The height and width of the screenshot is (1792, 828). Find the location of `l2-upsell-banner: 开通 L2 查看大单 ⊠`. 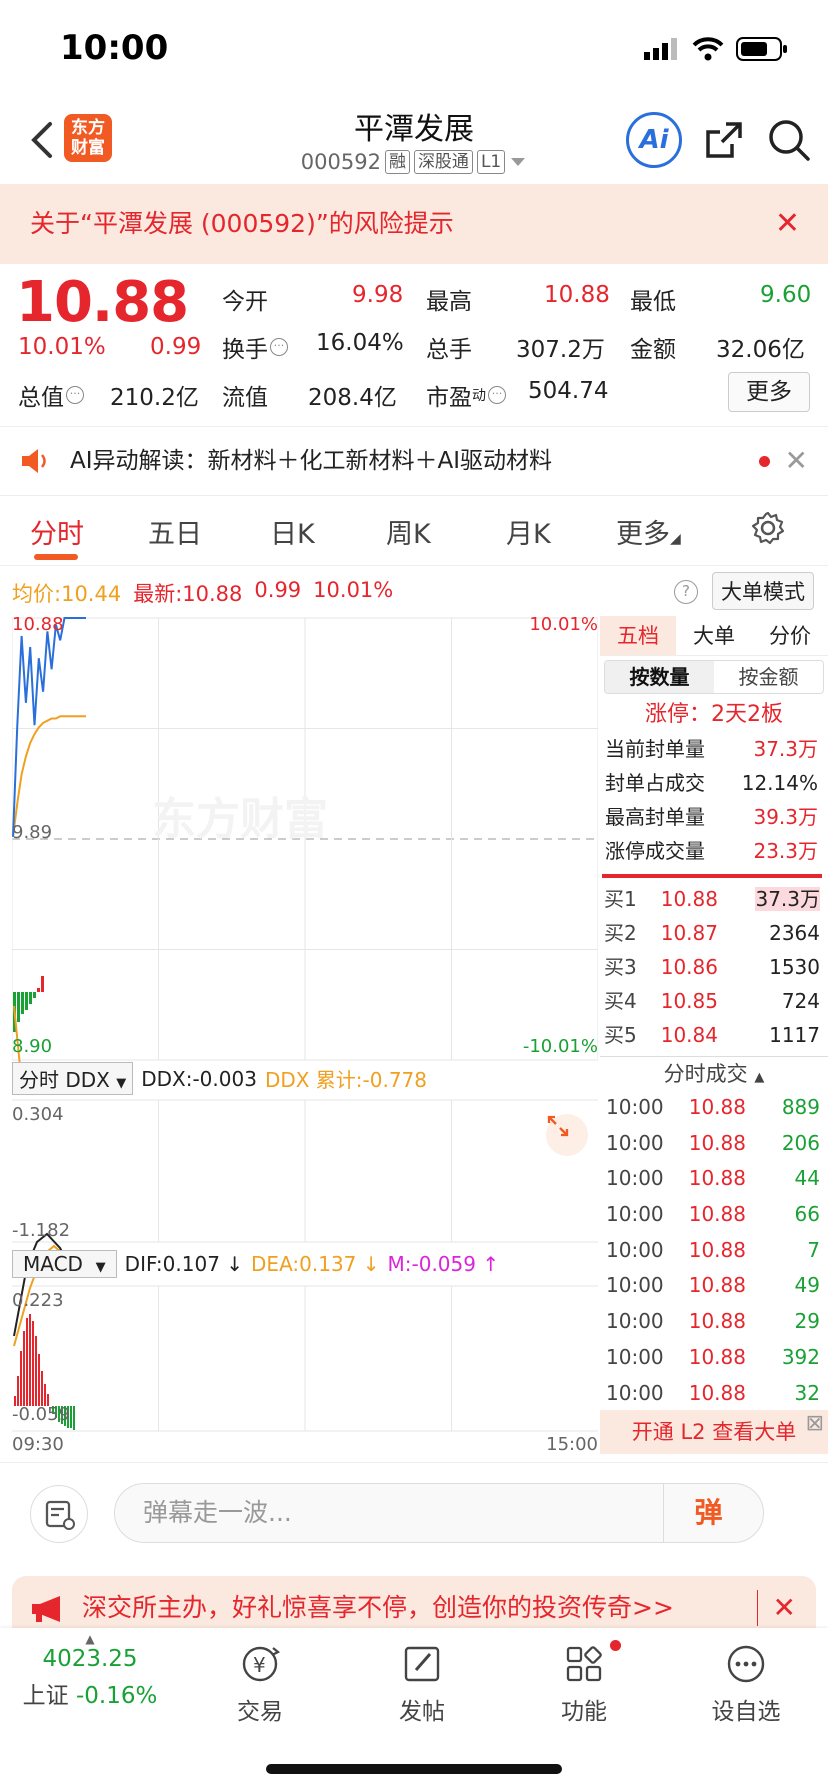

l2-upsell-banner: 开通 L2 查看大单 ⊠ is located at coordinates (714, 1432).